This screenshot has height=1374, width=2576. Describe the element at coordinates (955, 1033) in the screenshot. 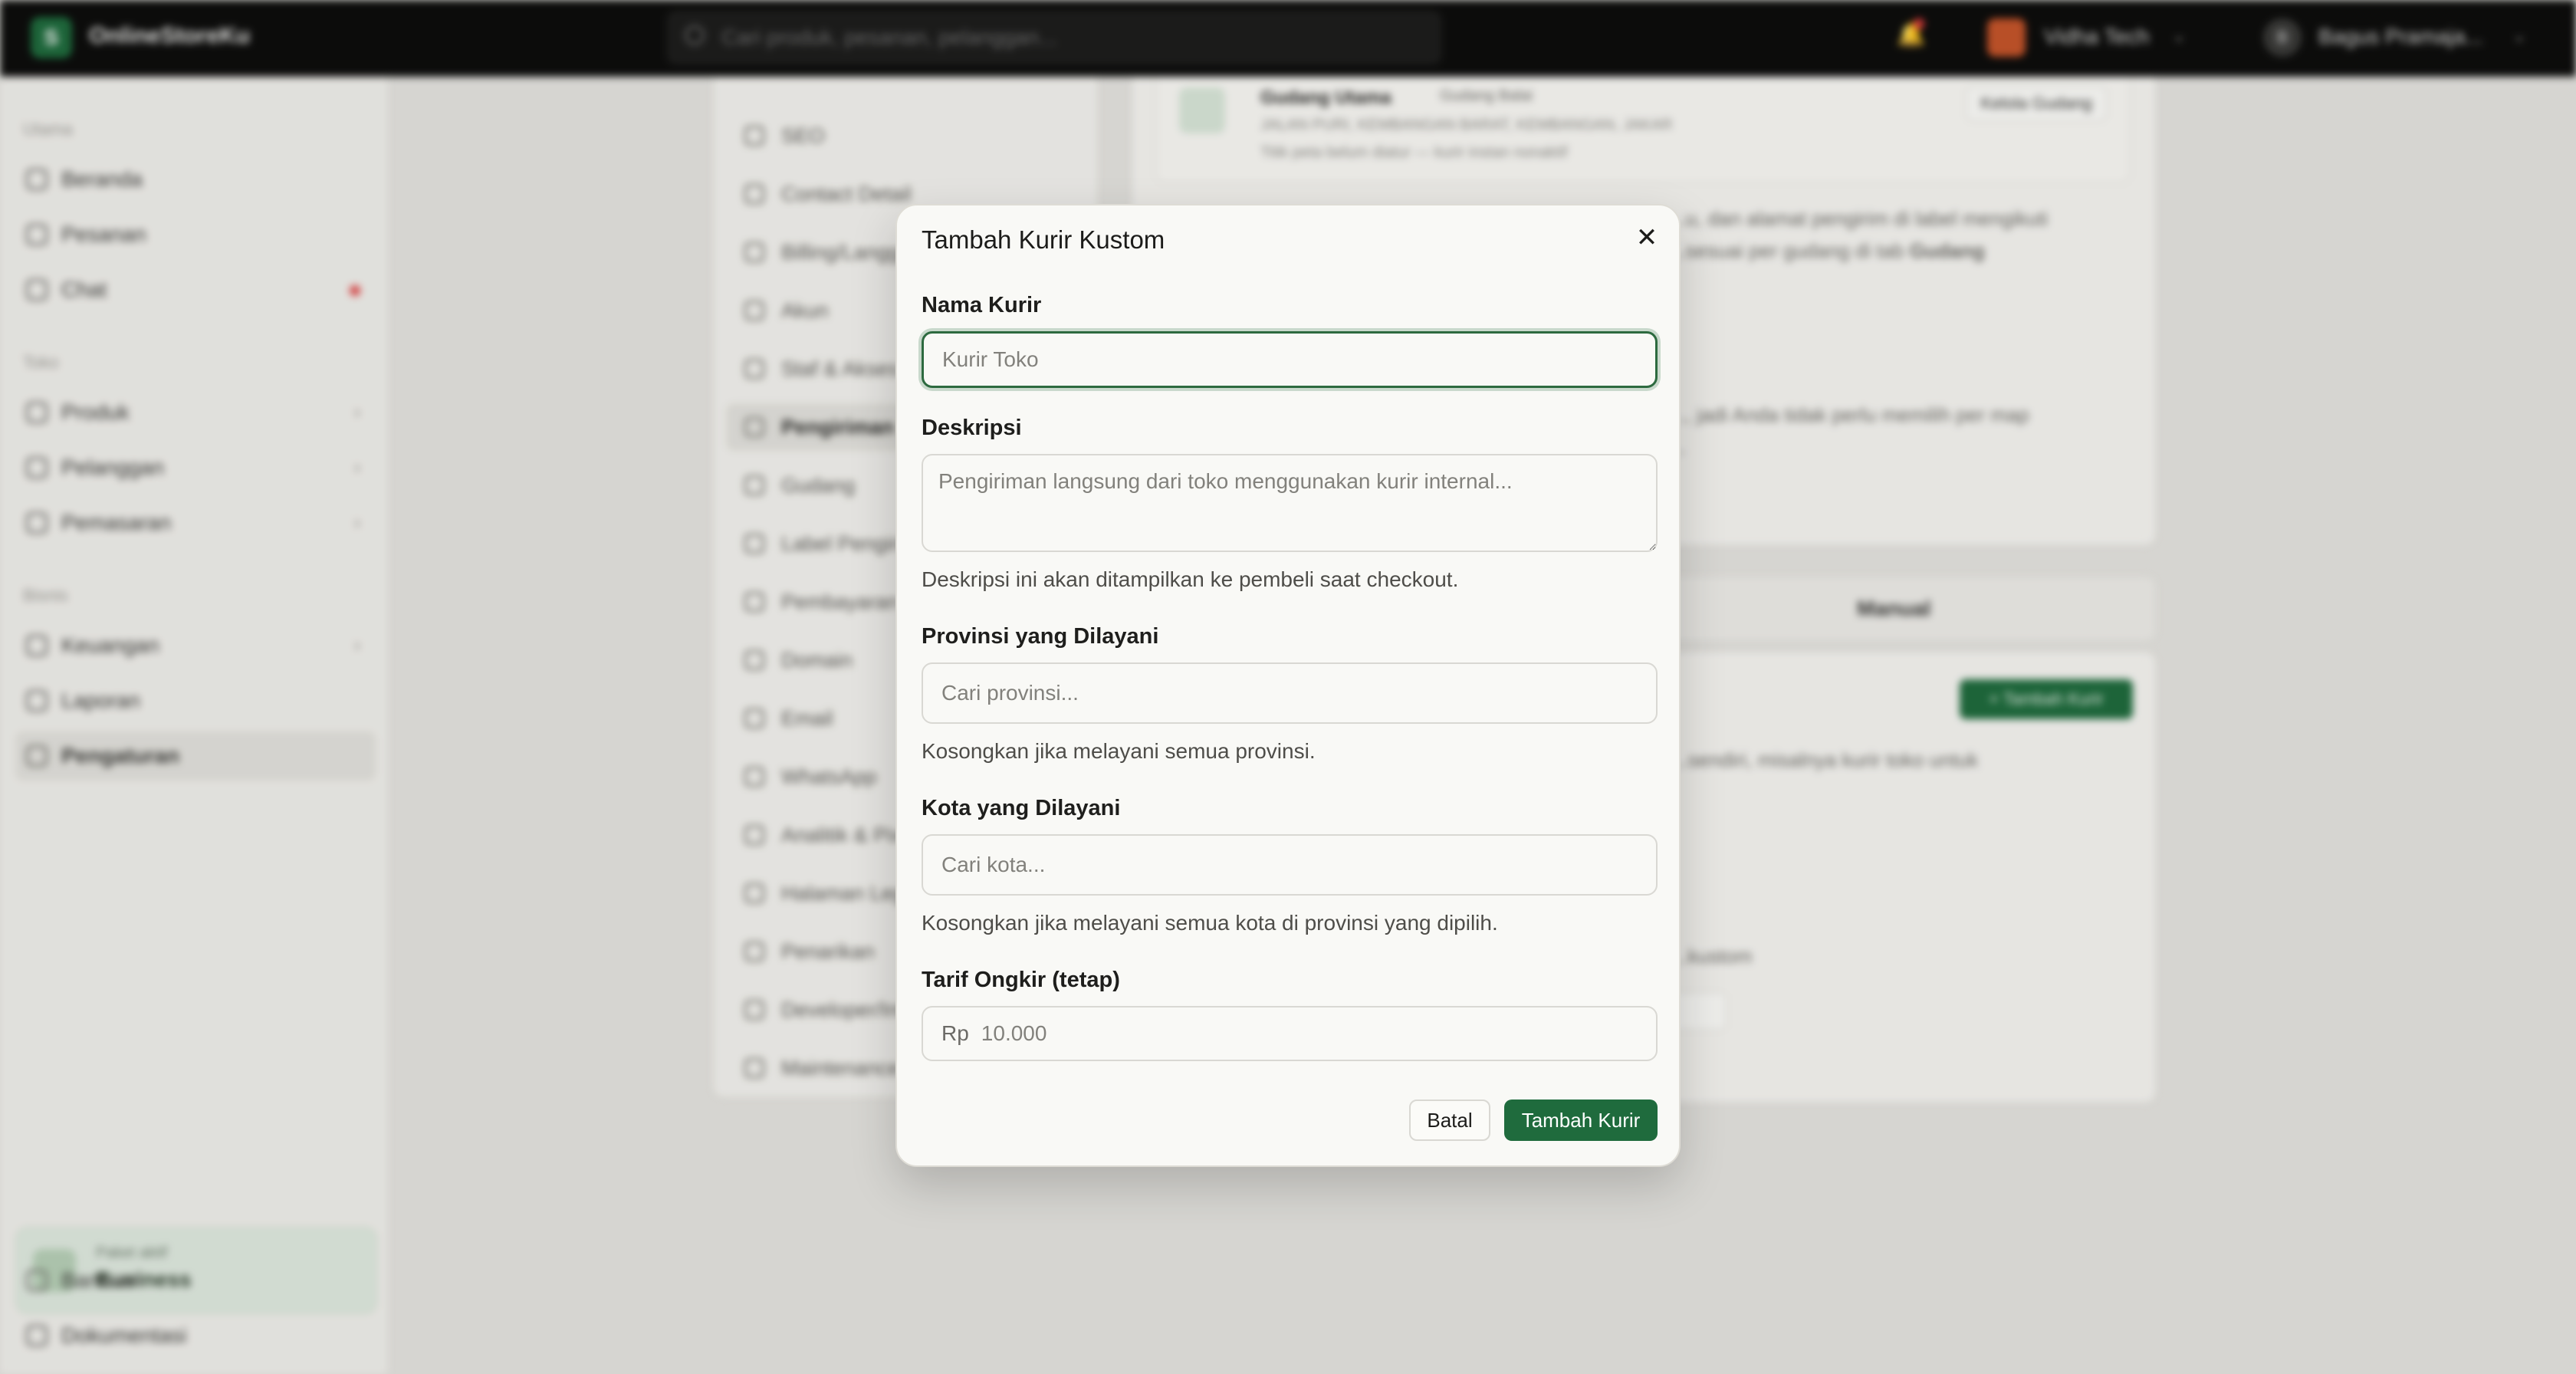

I see `currency-prefix: Rp` at that location.